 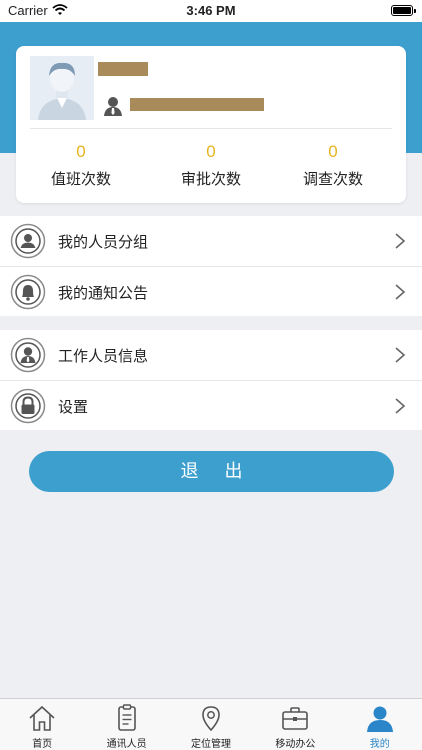 I want to click on menu-group-settings: 工作人员信息 设置, so click(x=211, y=380).